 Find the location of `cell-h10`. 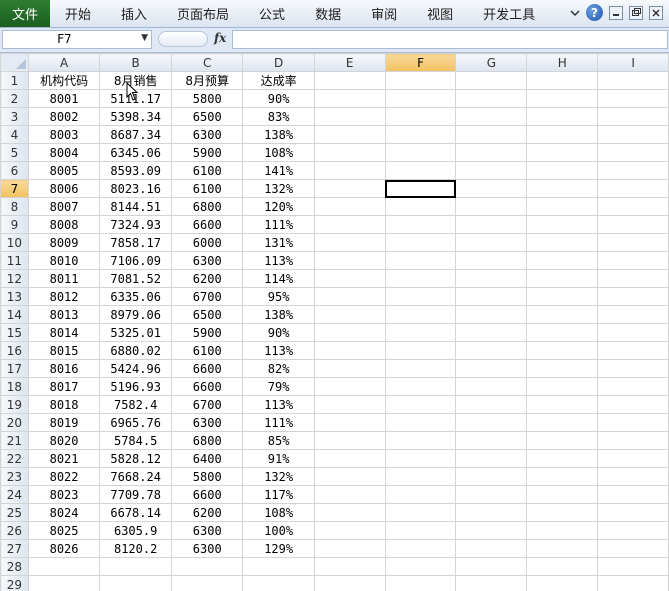

cell-h10 is located at coordinates (562, 242).